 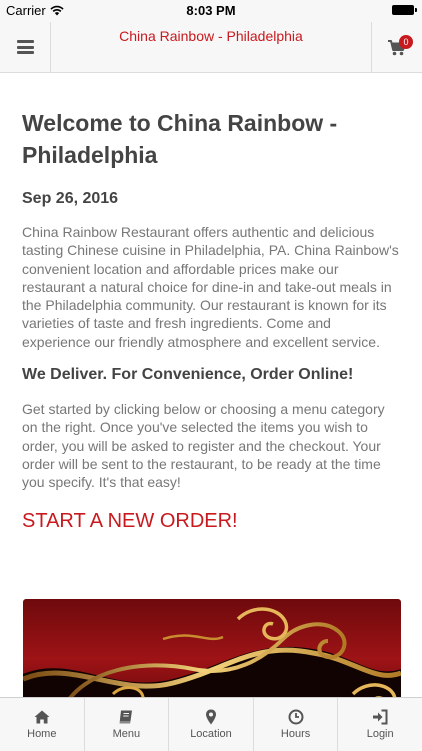 What do you see at coordinates (210, 717) in the screenshot?
I see `map-marker-icon` at bounding box center [210, 717].